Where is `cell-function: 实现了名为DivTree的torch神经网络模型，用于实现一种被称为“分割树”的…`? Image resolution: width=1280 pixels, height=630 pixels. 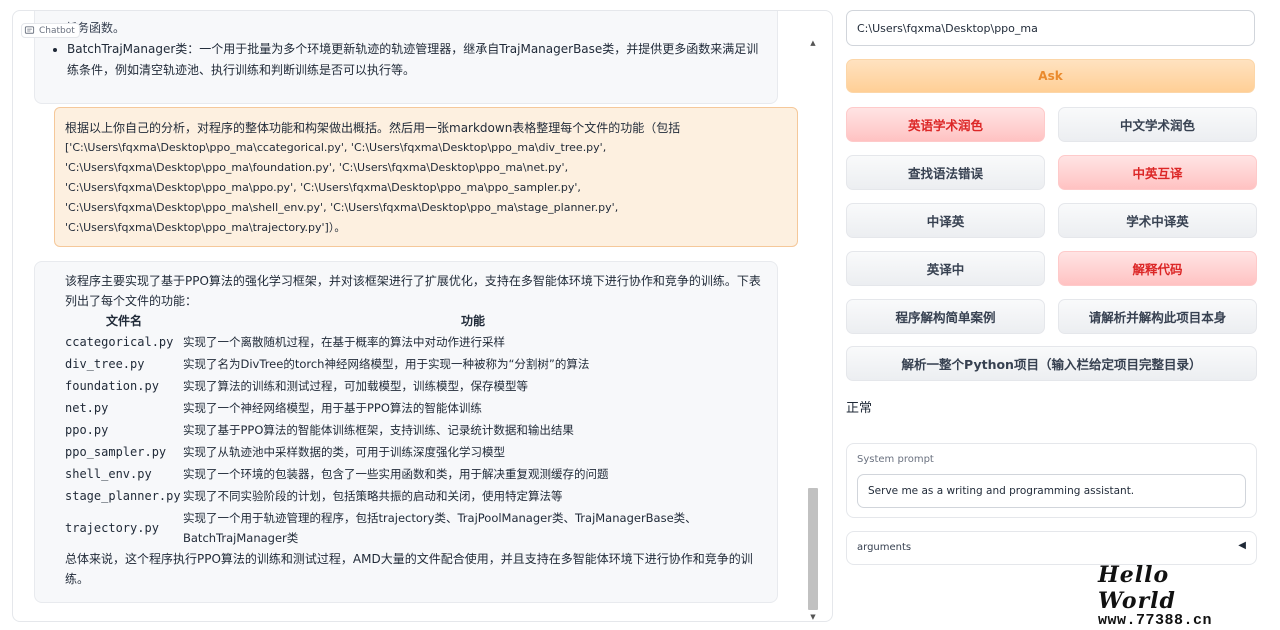
cell-function: 实现了名为DivTree的torch神经网络模型，用于实现一种被称为“分割树”的… is located at coordinates (386, 364).